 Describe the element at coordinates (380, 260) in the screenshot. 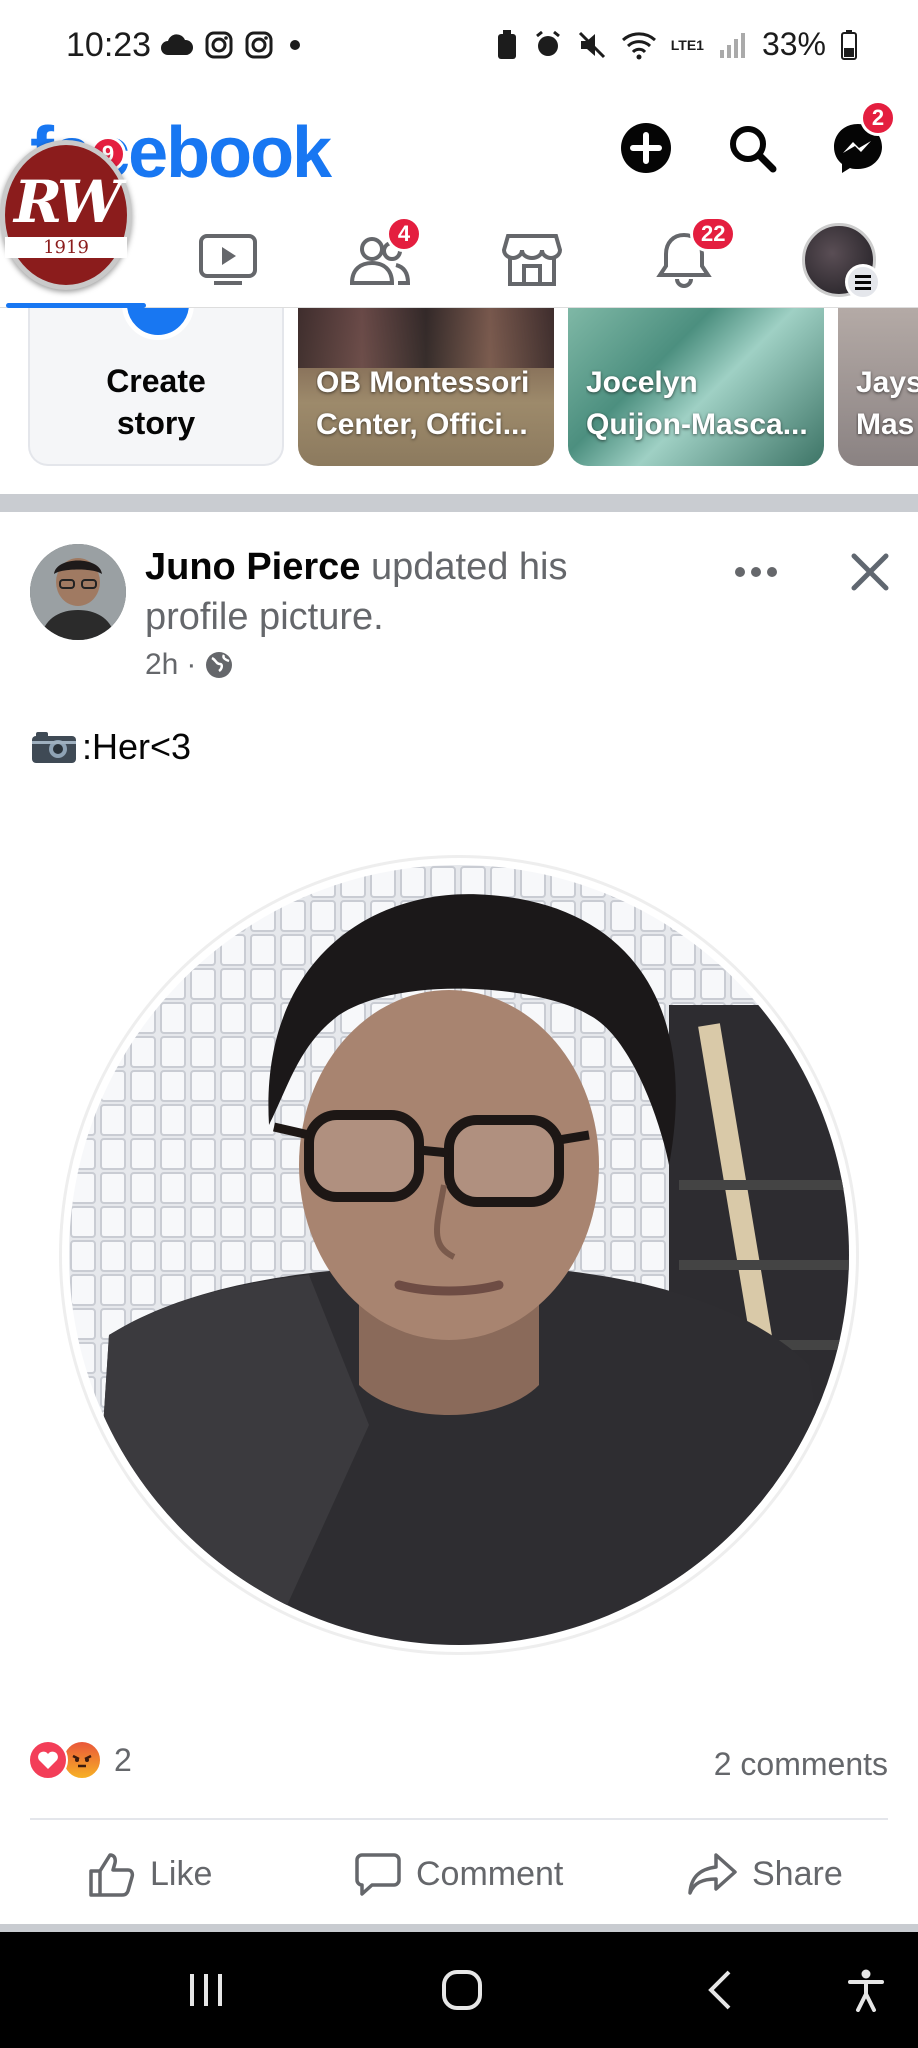

I see `tab-friends: 4` at that location.